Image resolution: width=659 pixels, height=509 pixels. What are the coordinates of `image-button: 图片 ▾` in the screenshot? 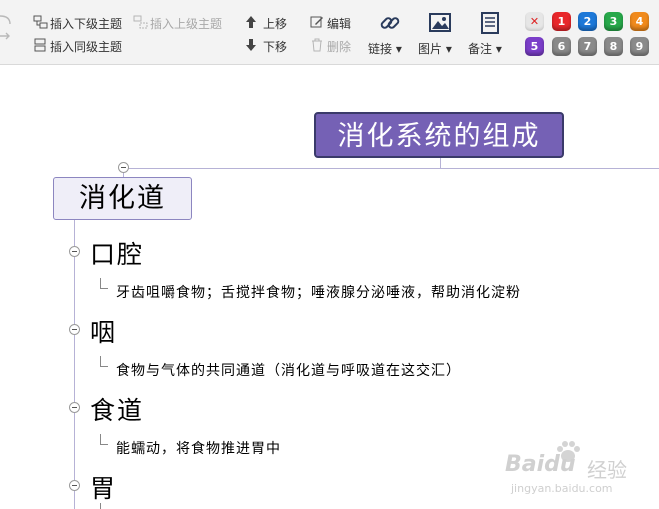 It's located at (439, 29).